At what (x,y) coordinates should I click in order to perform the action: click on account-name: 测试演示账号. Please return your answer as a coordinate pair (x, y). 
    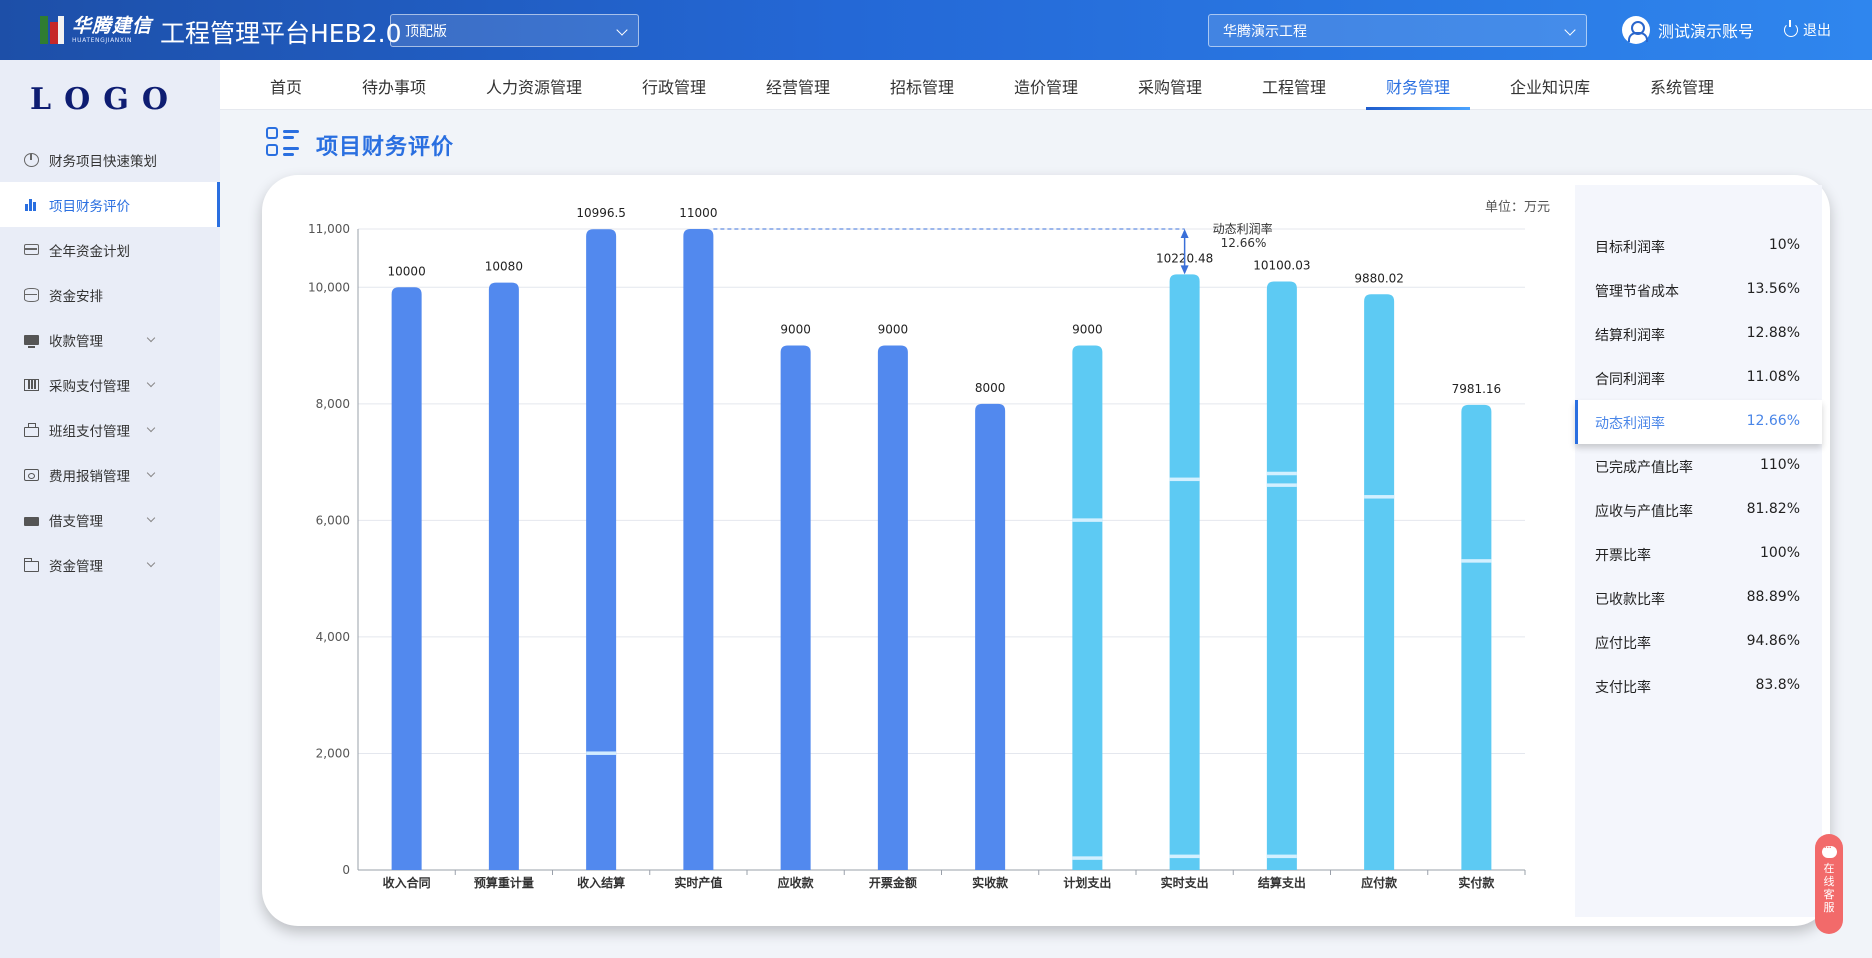
    Looking at the image, I should click on (1706, 31).